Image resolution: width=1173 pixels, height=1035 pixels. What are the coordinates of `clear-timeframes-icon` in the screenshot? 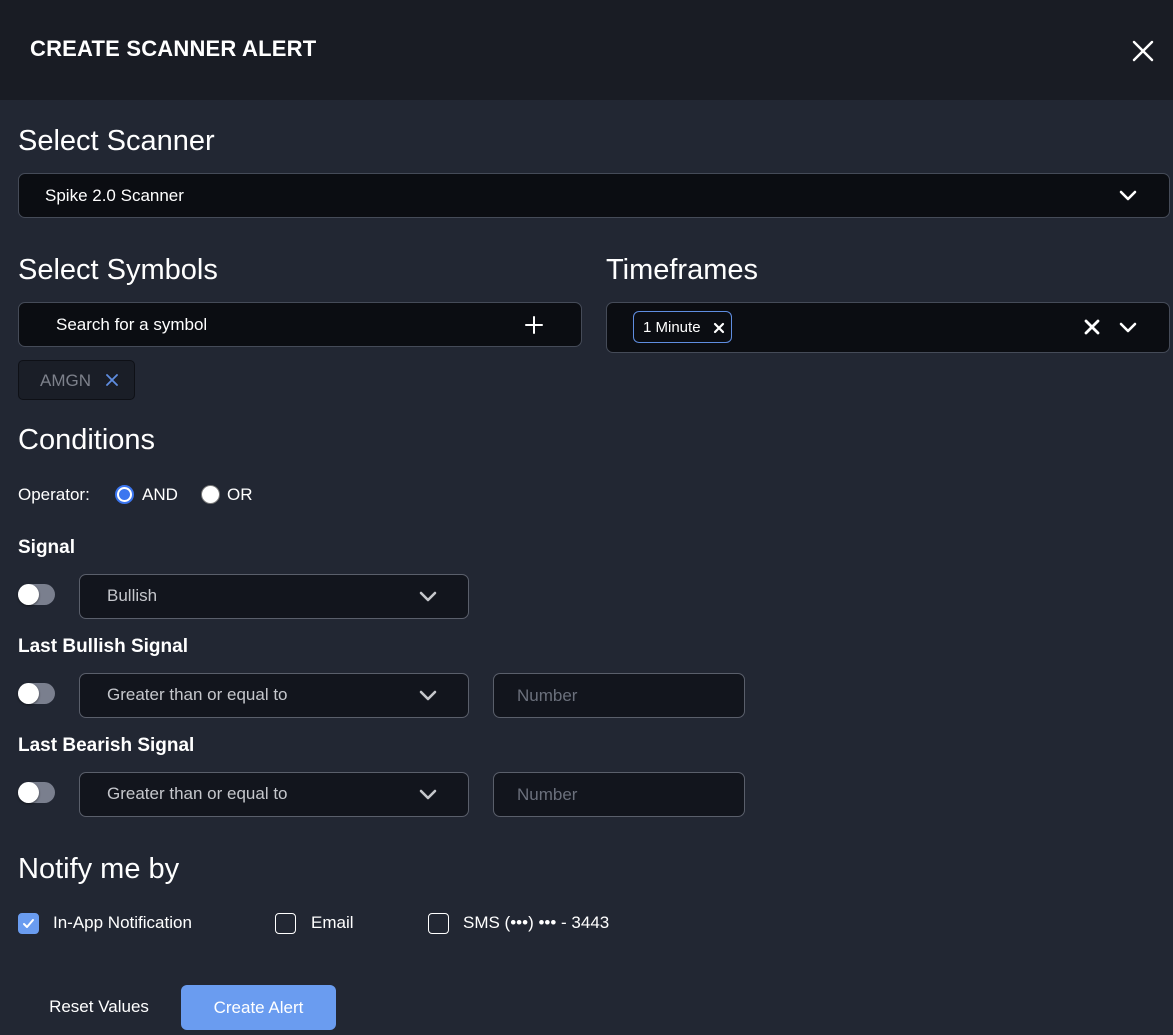 It's located at (1092, 327).